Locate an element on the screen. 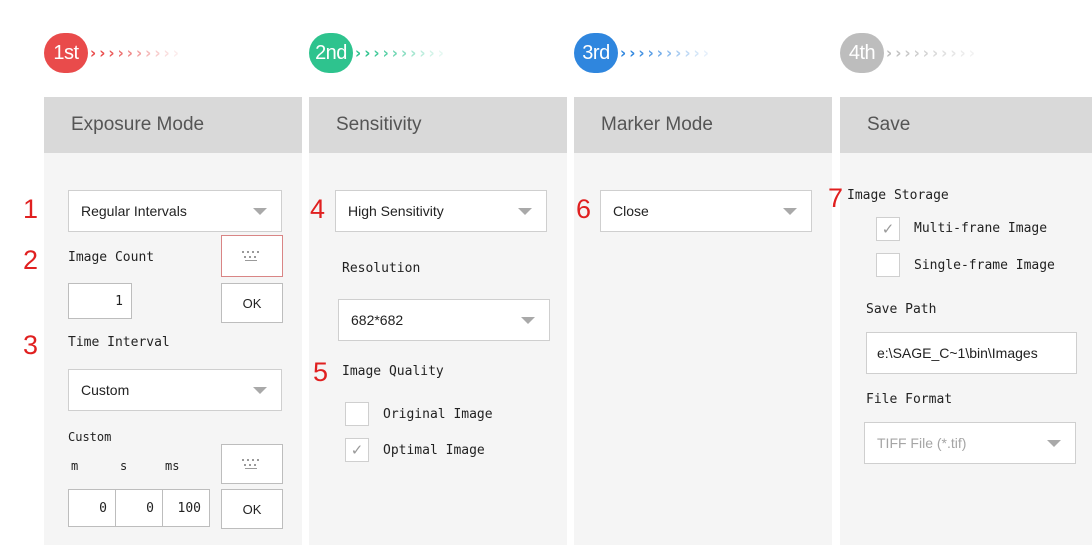 This screenshot has height=545, width=1092. exposure-mode-title: Exposure Mode is located at coordinates (173, 125).